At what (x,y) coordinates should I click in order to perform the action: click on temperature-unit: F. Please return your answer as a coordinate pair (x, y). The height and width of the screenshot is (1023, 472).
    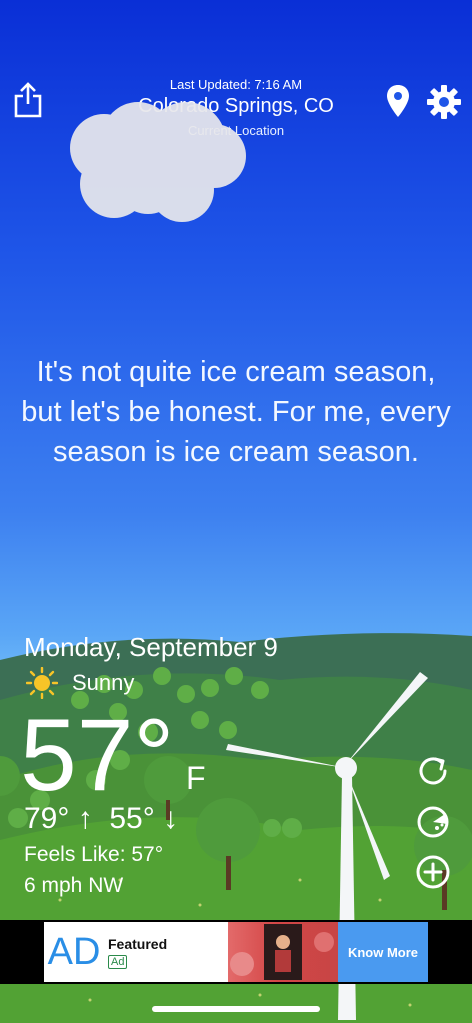
    Looking at the image, I should click on (196, 778).